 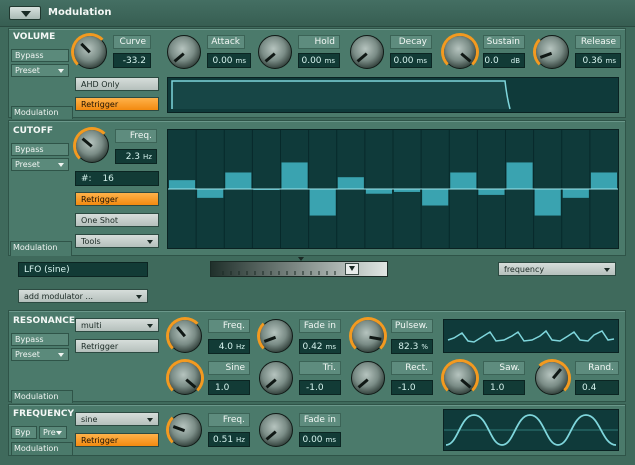 What do you see at coordinates (117, 440) in the screenshot?
I see `frequency-retrigger-button: Retrigger` at bounding box center [117, 440].